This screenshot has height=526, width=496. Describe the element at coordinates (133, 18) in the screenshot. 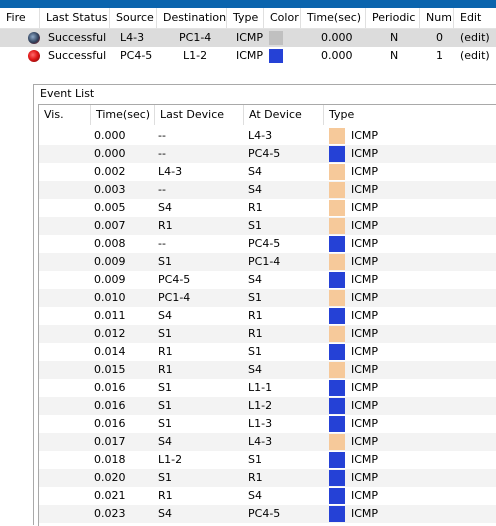

I see `header-source: Source` at that location.